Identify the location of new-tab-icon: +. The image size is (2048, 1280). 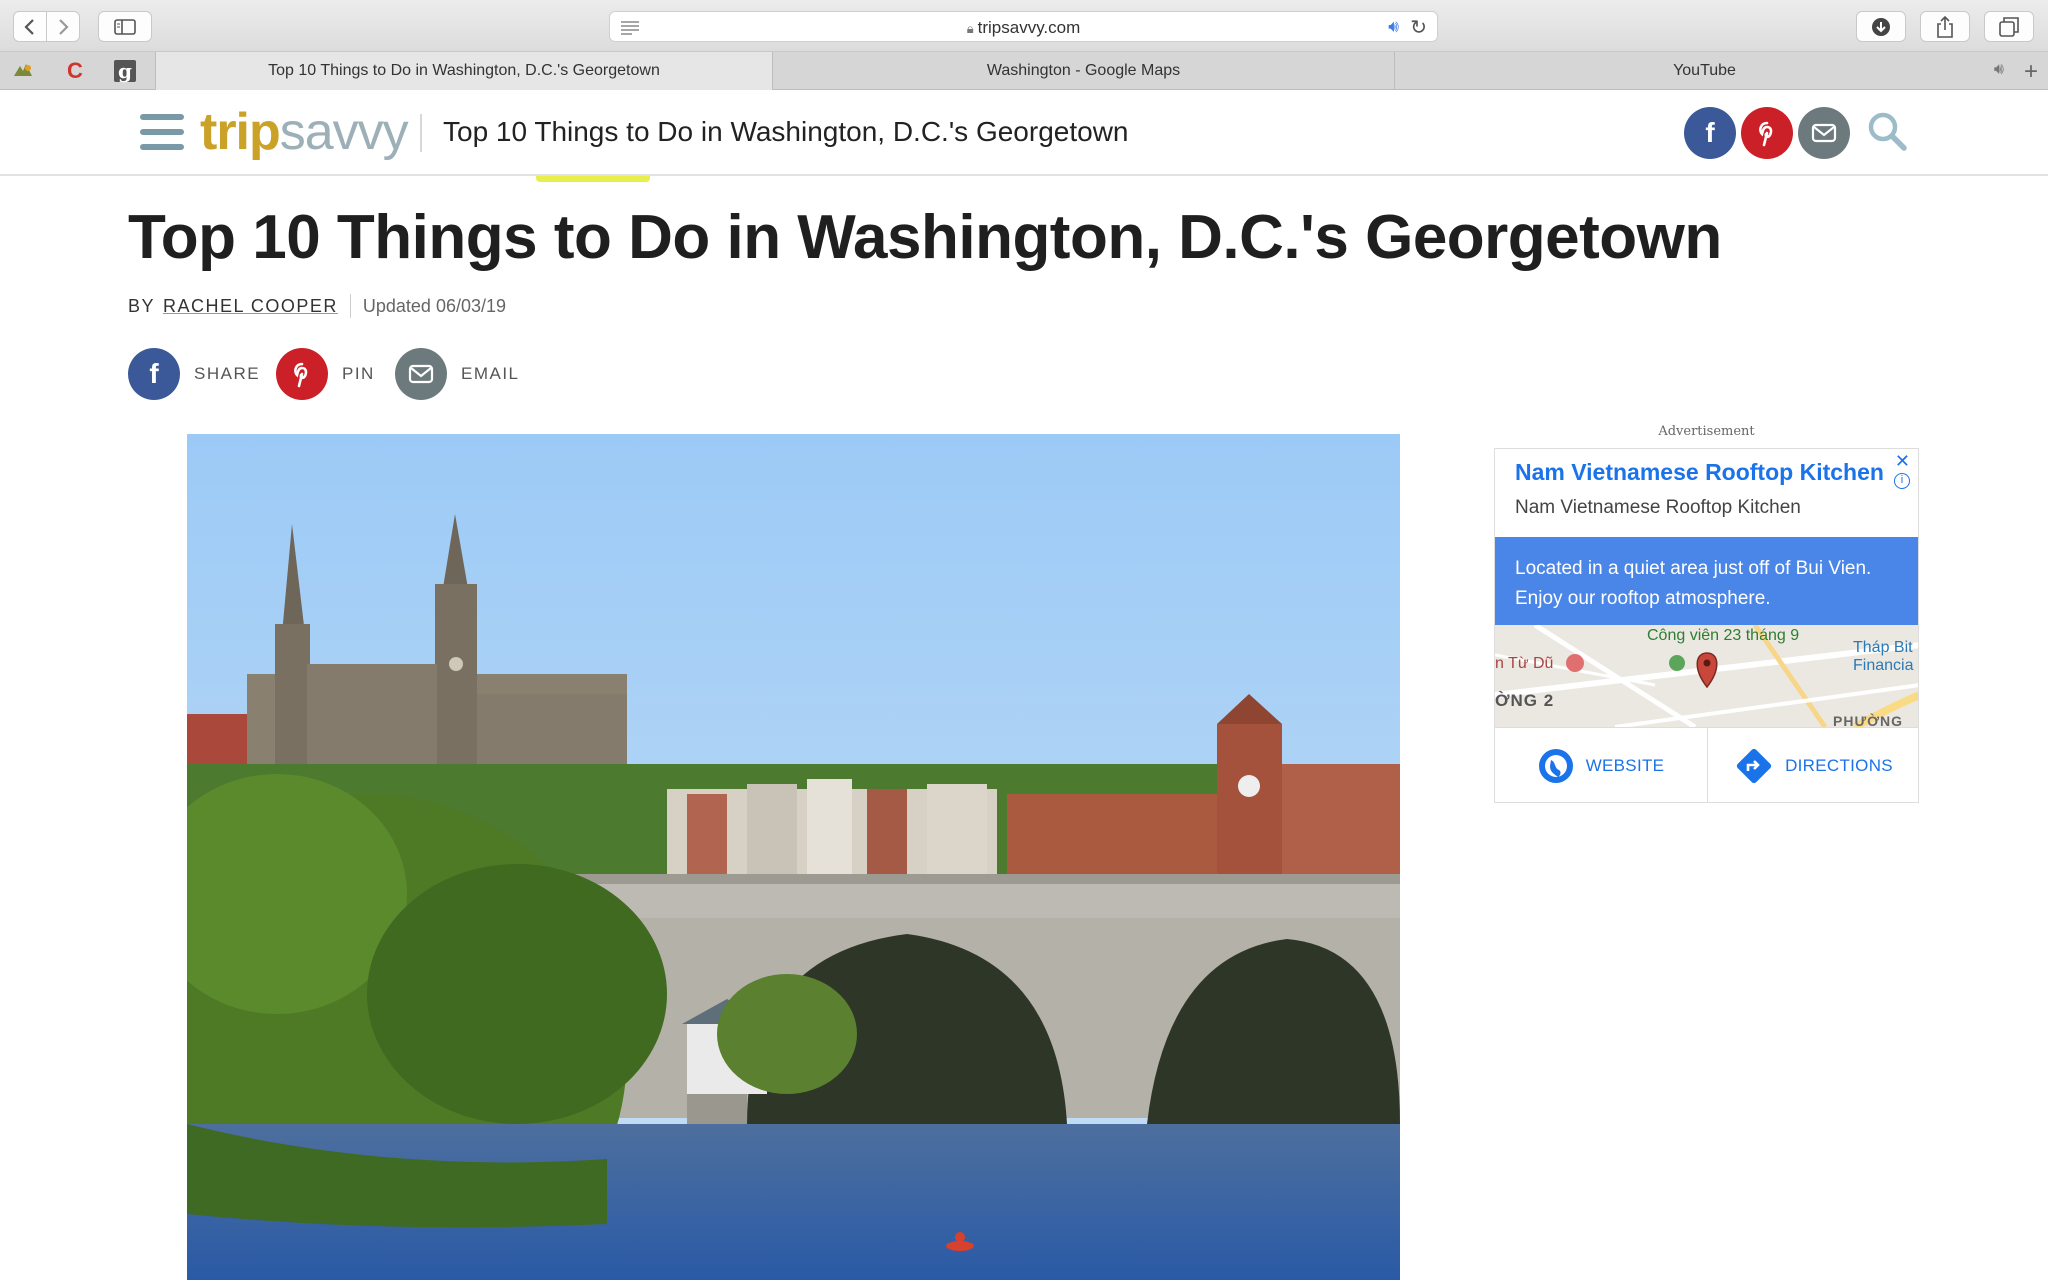
(2031, 72).